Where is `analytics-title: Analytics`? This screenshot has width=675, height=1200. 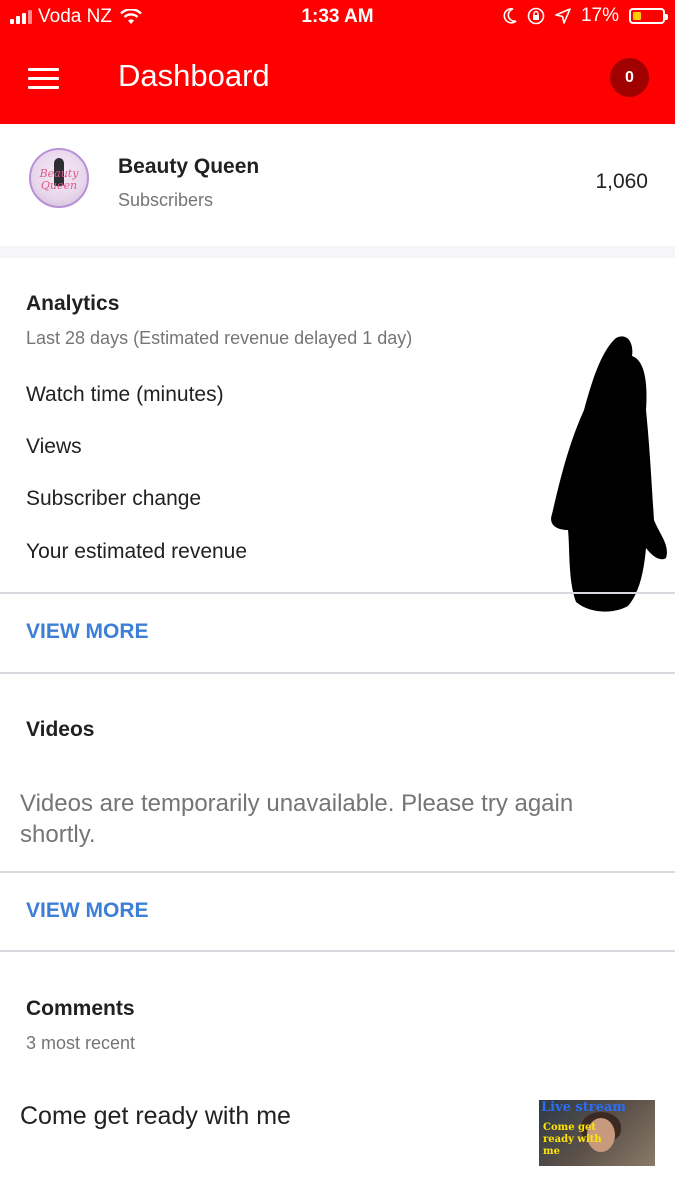
analytics-title: Analytics is located at coordinates (73, 303).